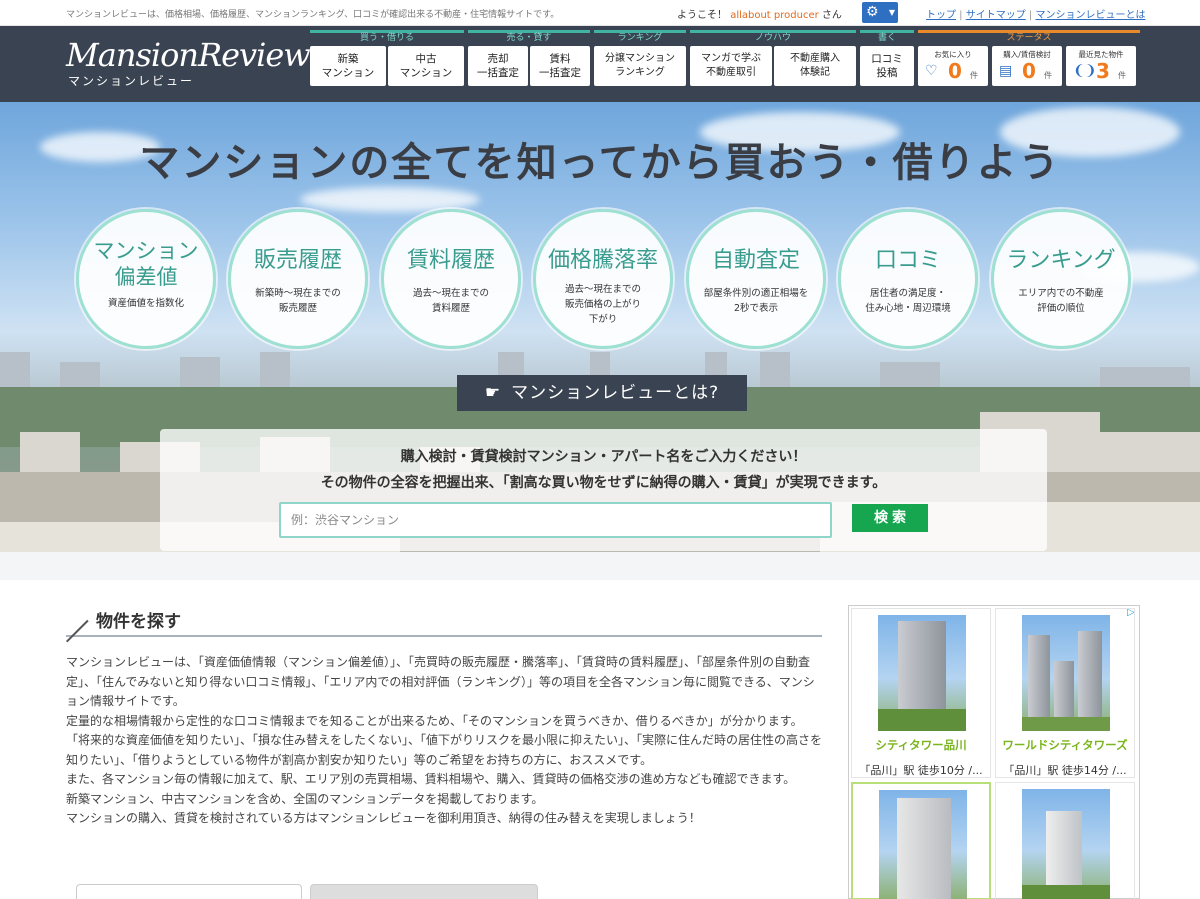 This screenshot has width=1200, height=899. I want to click on feature-sub: 資産価値を指数化, so click(145, 303).